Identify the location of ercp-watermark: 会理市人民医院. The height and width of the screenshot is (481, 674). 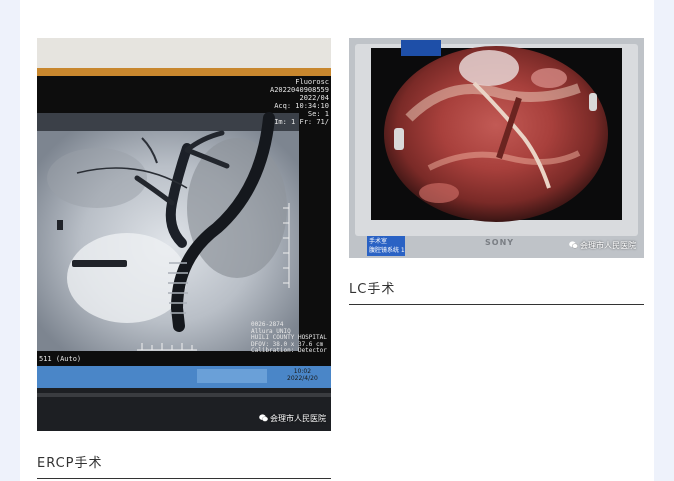
(292, 418).